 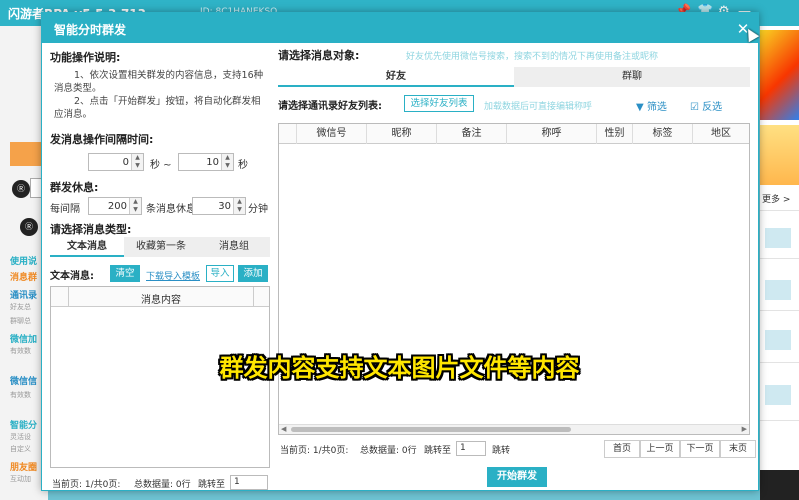 What do you see at coordinates (85, 57) in the screenshot?
I see `desc-title: 功能操作说明:` at bounding box center [85, 57].